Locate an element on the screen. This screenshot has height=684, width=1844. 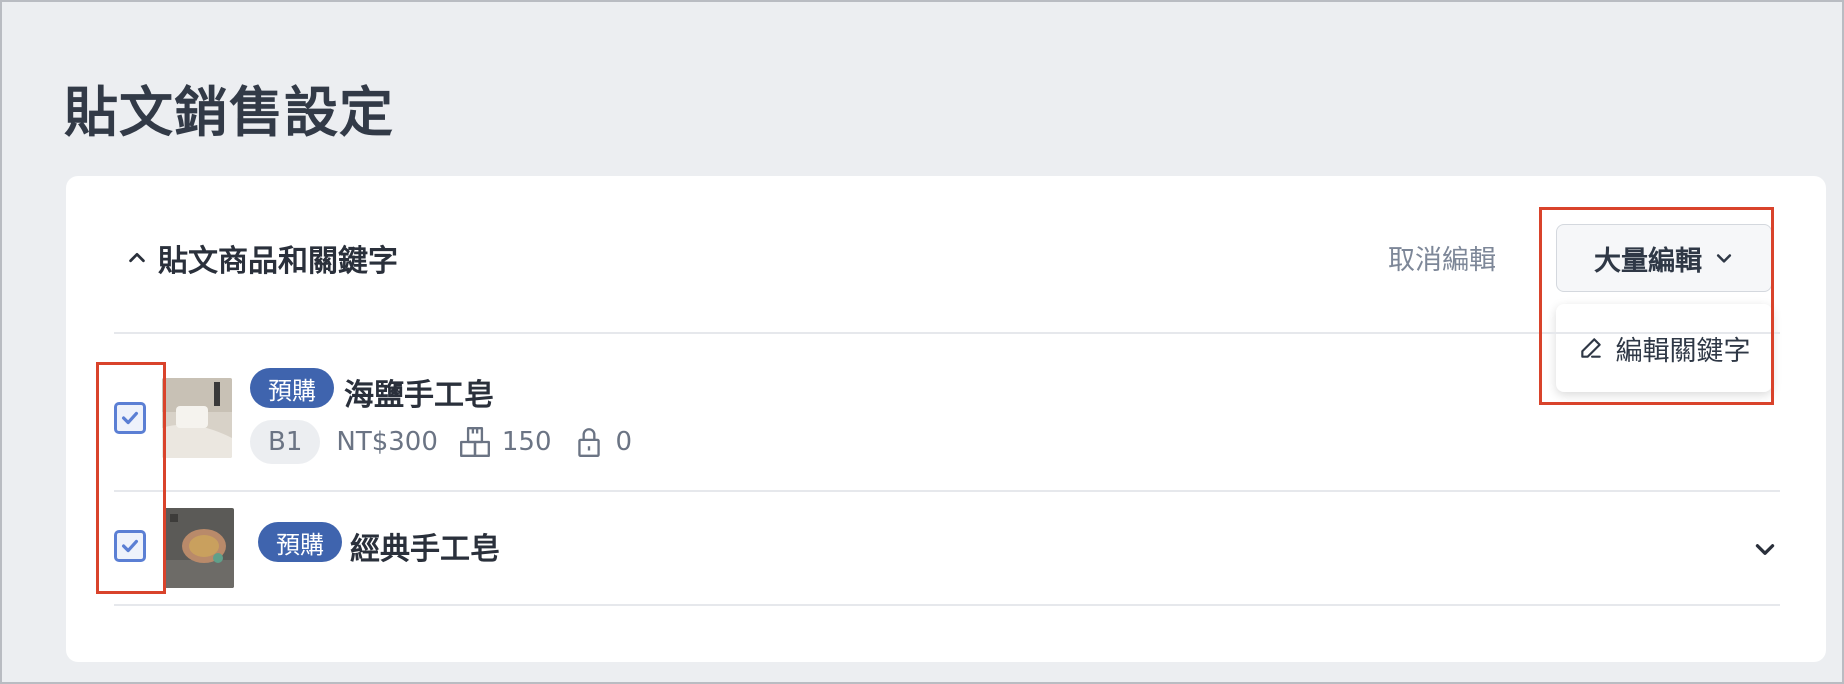
locked-value: 0 is located at coordinates (624, 442).